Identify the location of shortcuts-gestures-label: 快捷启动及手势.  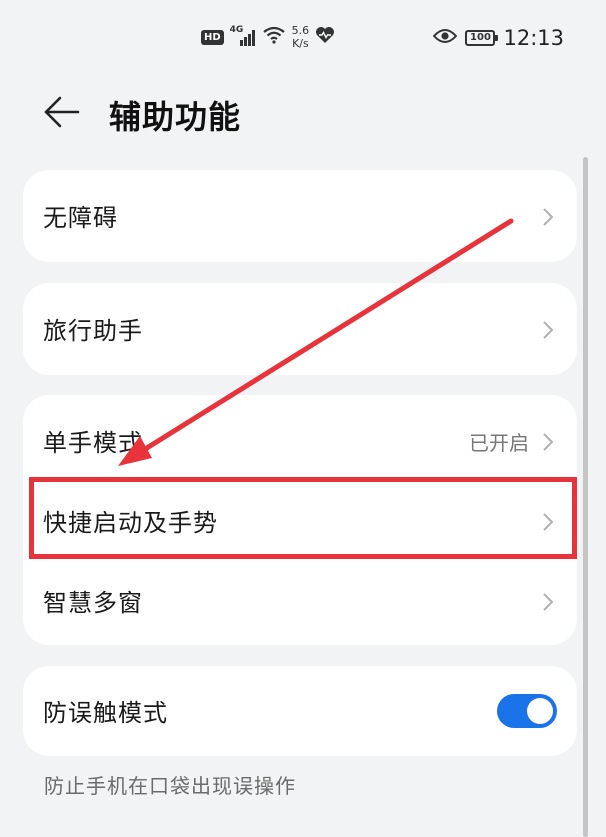
(130, 523).